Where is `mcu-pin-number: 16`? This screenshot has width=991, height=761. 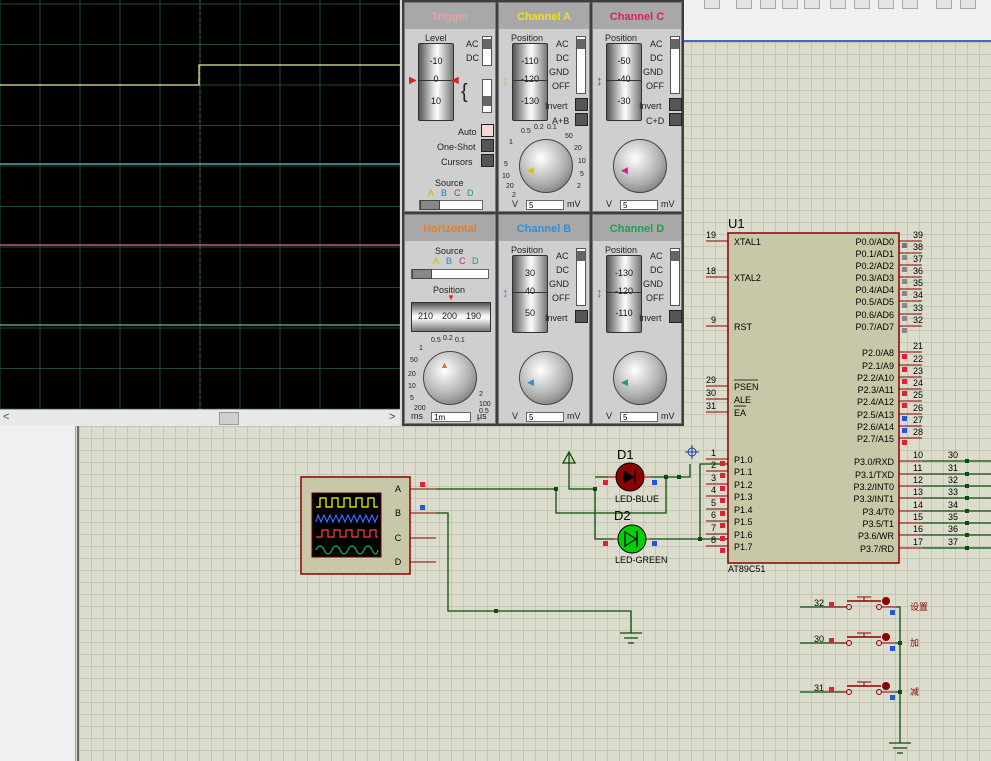
mcu-pin-number: 16 is located at coordinates (918, 529).